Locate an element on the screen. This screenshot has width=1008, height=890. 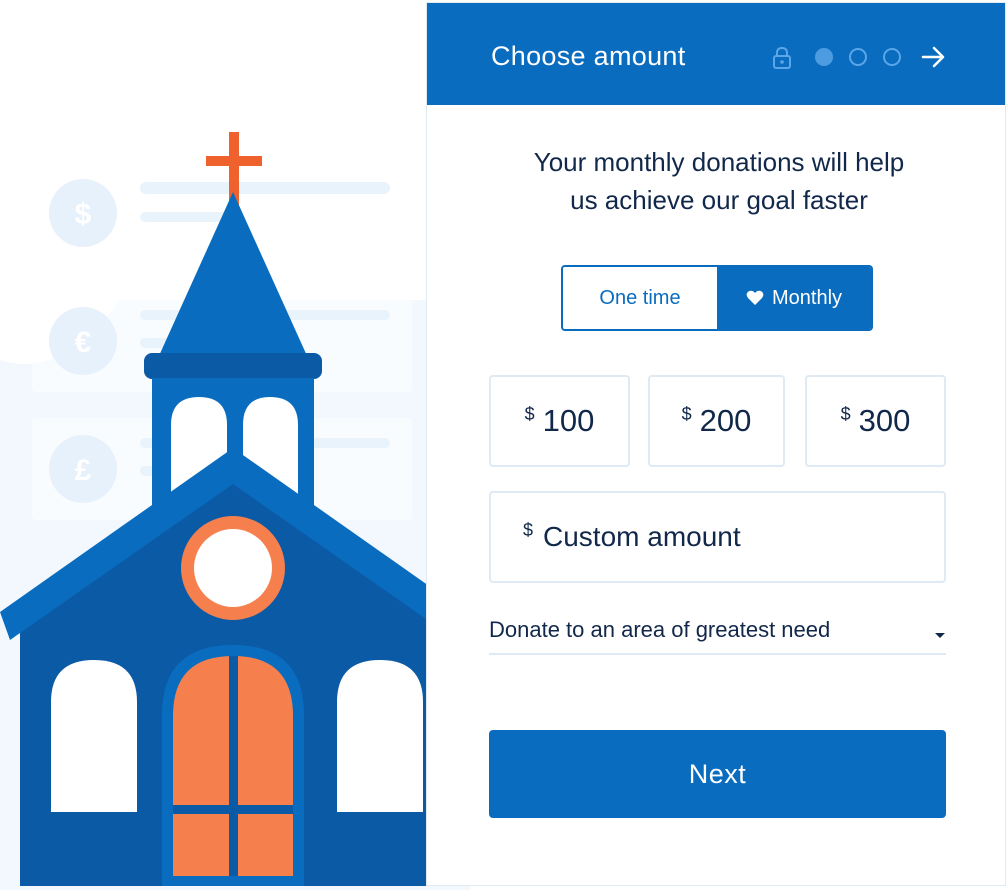
amount-value: 200 is located at coordinates (725, 420).